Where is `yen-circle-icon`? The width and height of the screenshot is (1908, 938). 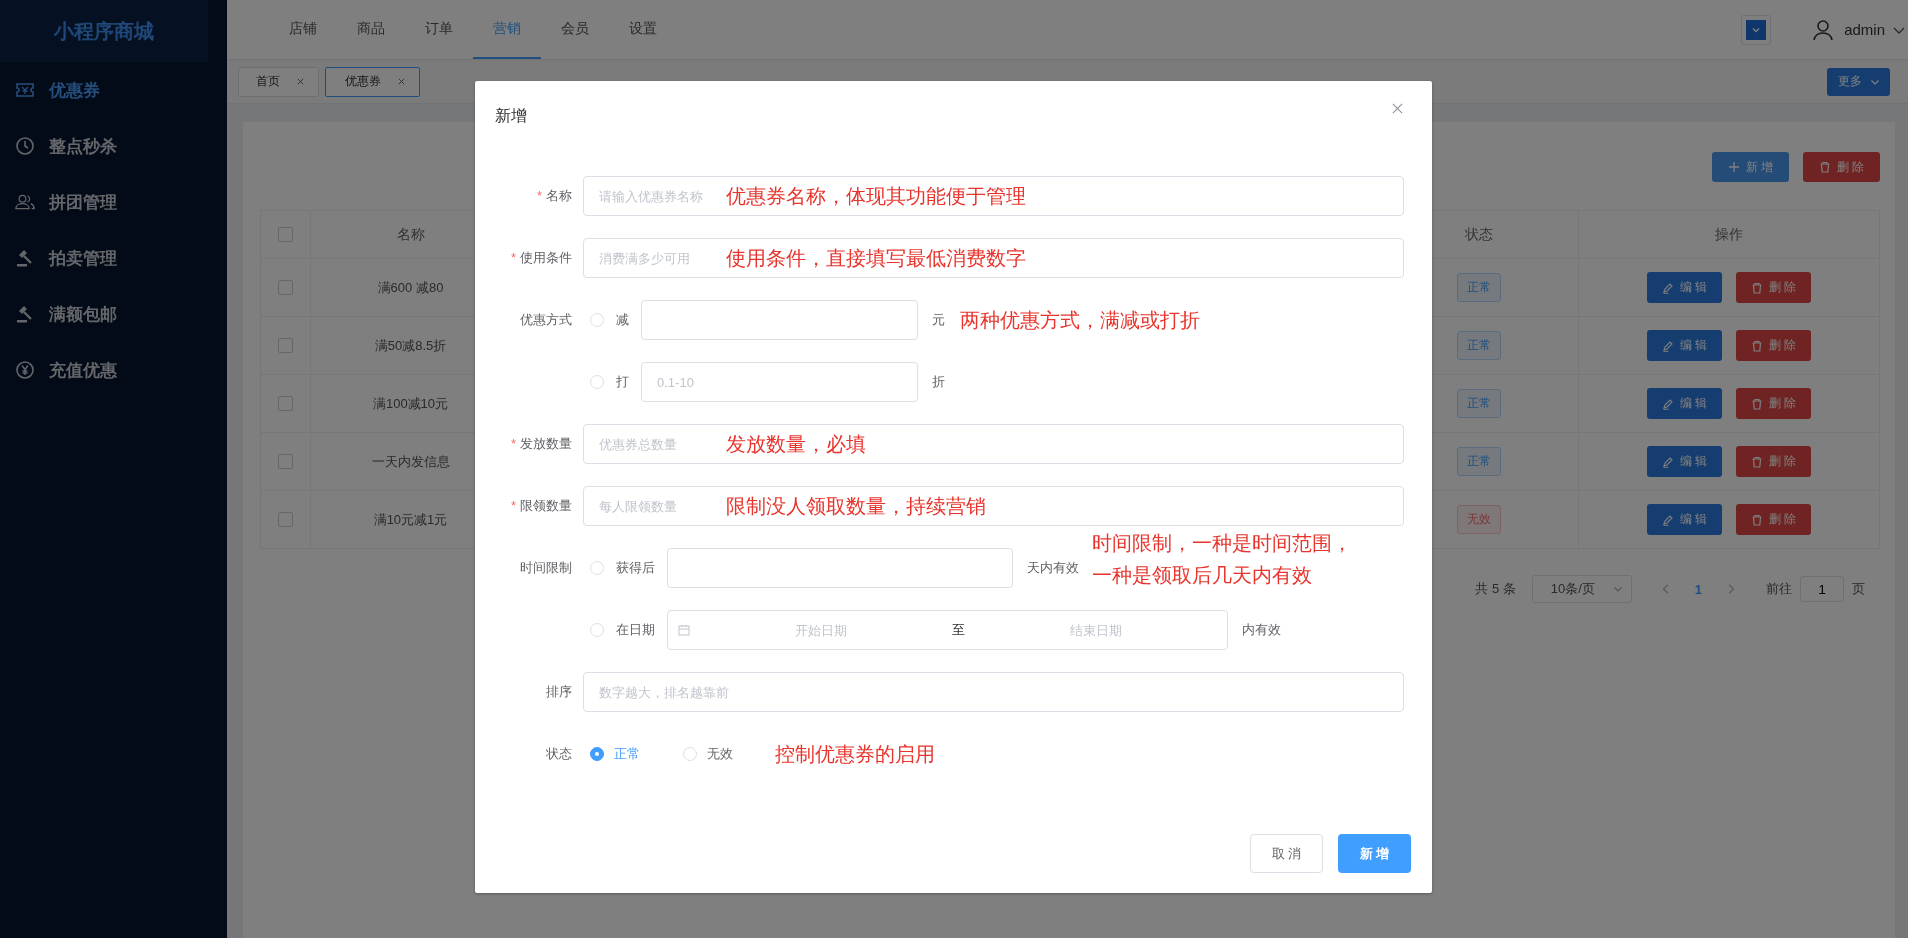
yen-circle-icon is located at coordinates (25, 370).